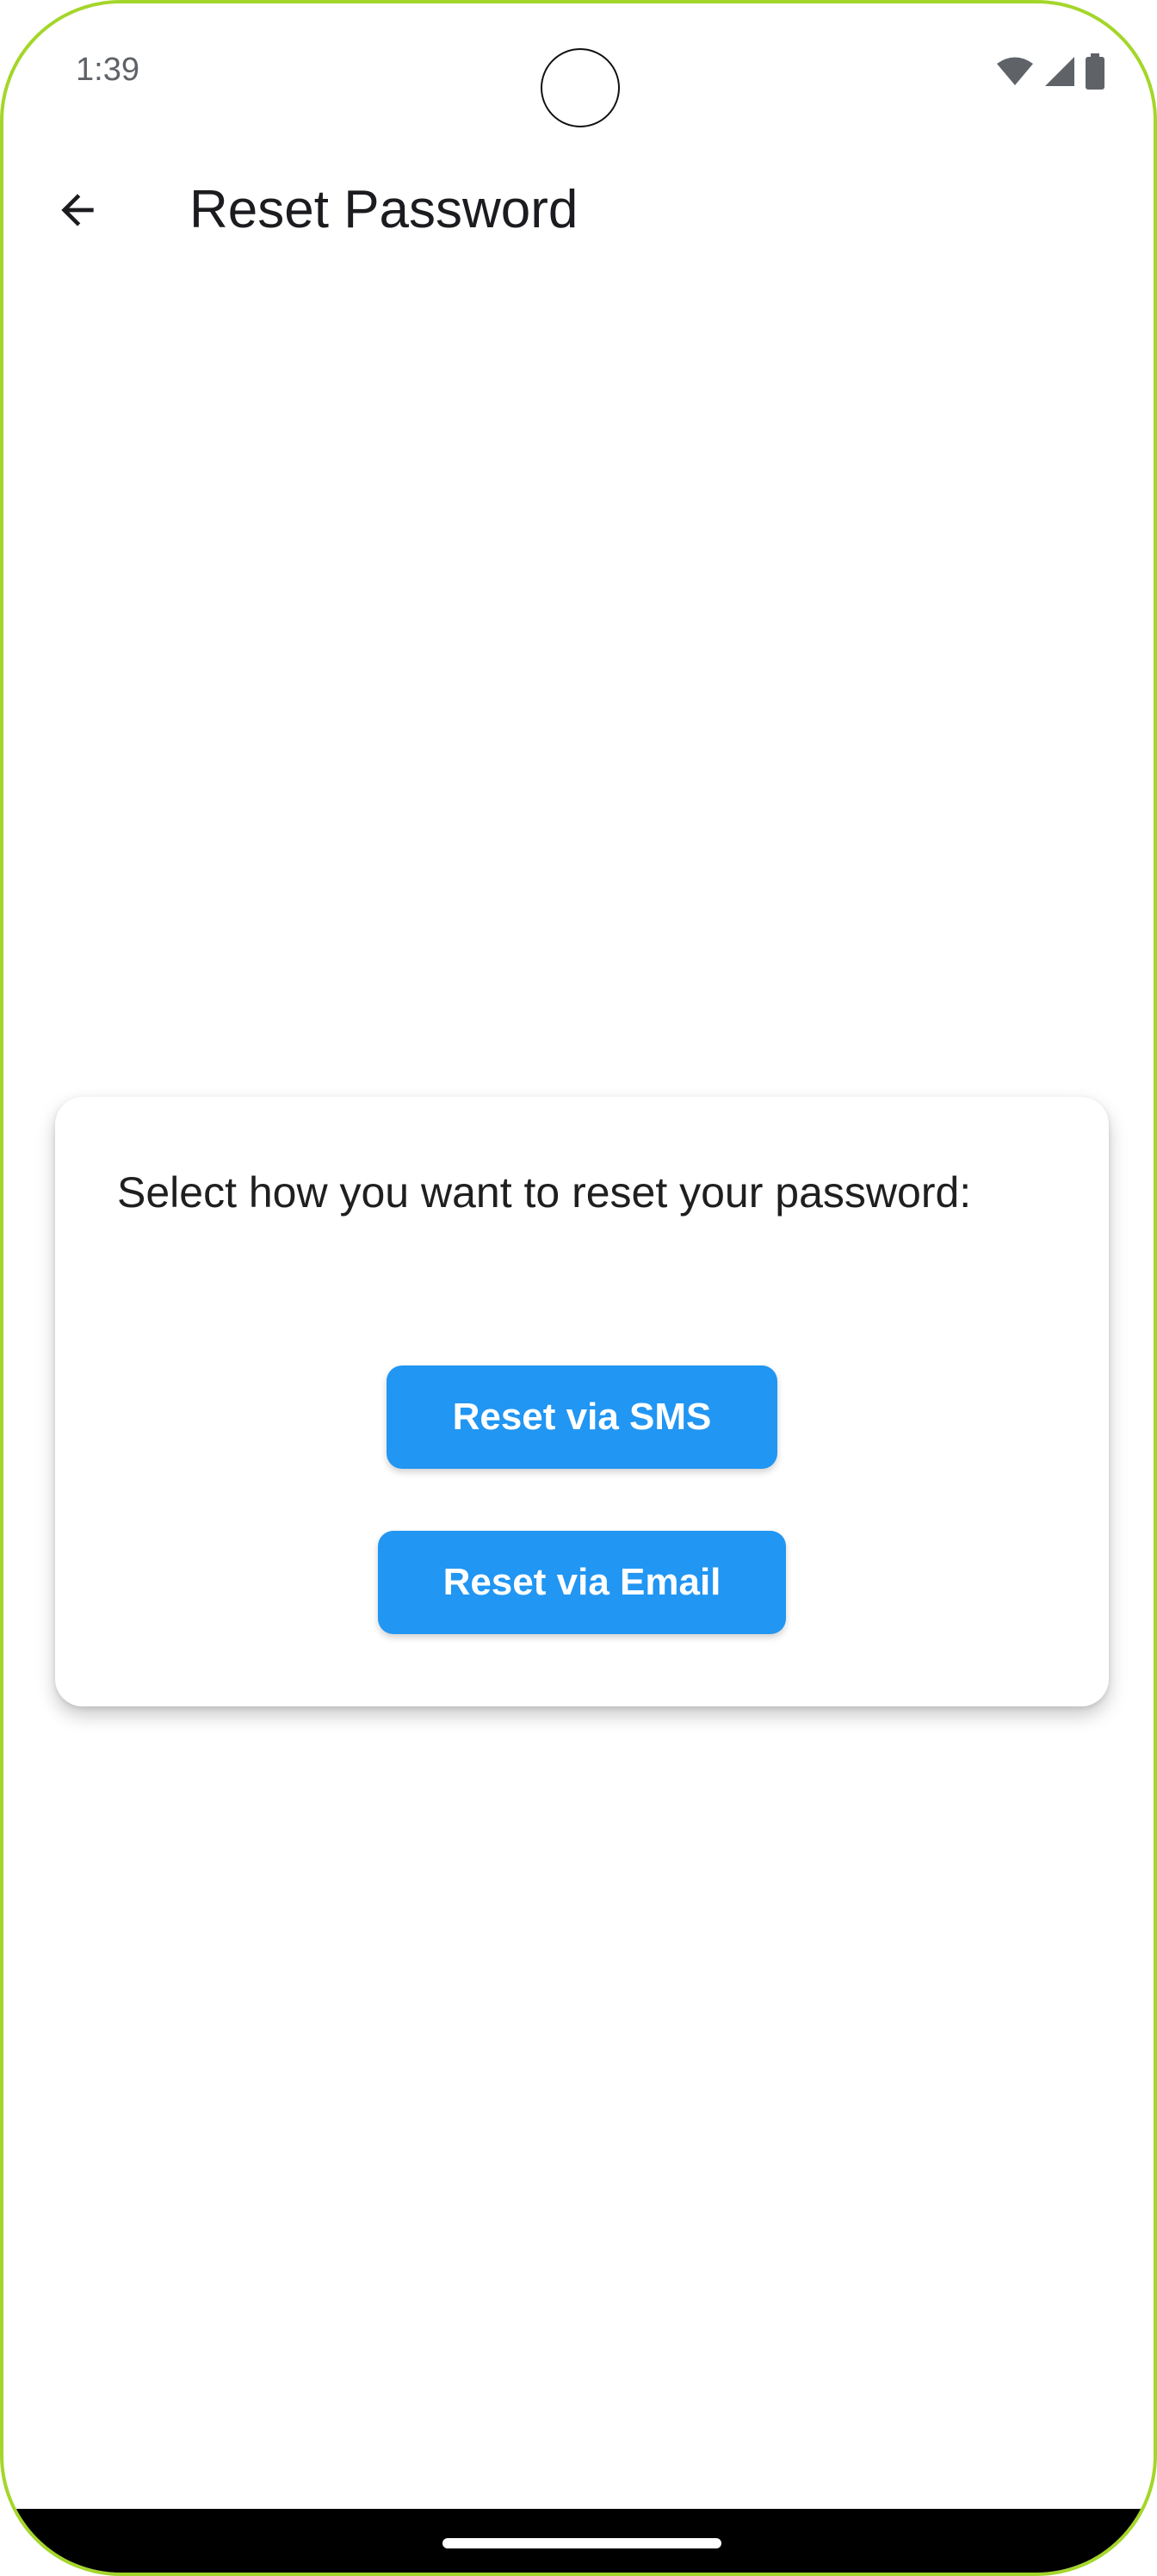  I want to click on app-bar: Reset Password, so click(579, 210).